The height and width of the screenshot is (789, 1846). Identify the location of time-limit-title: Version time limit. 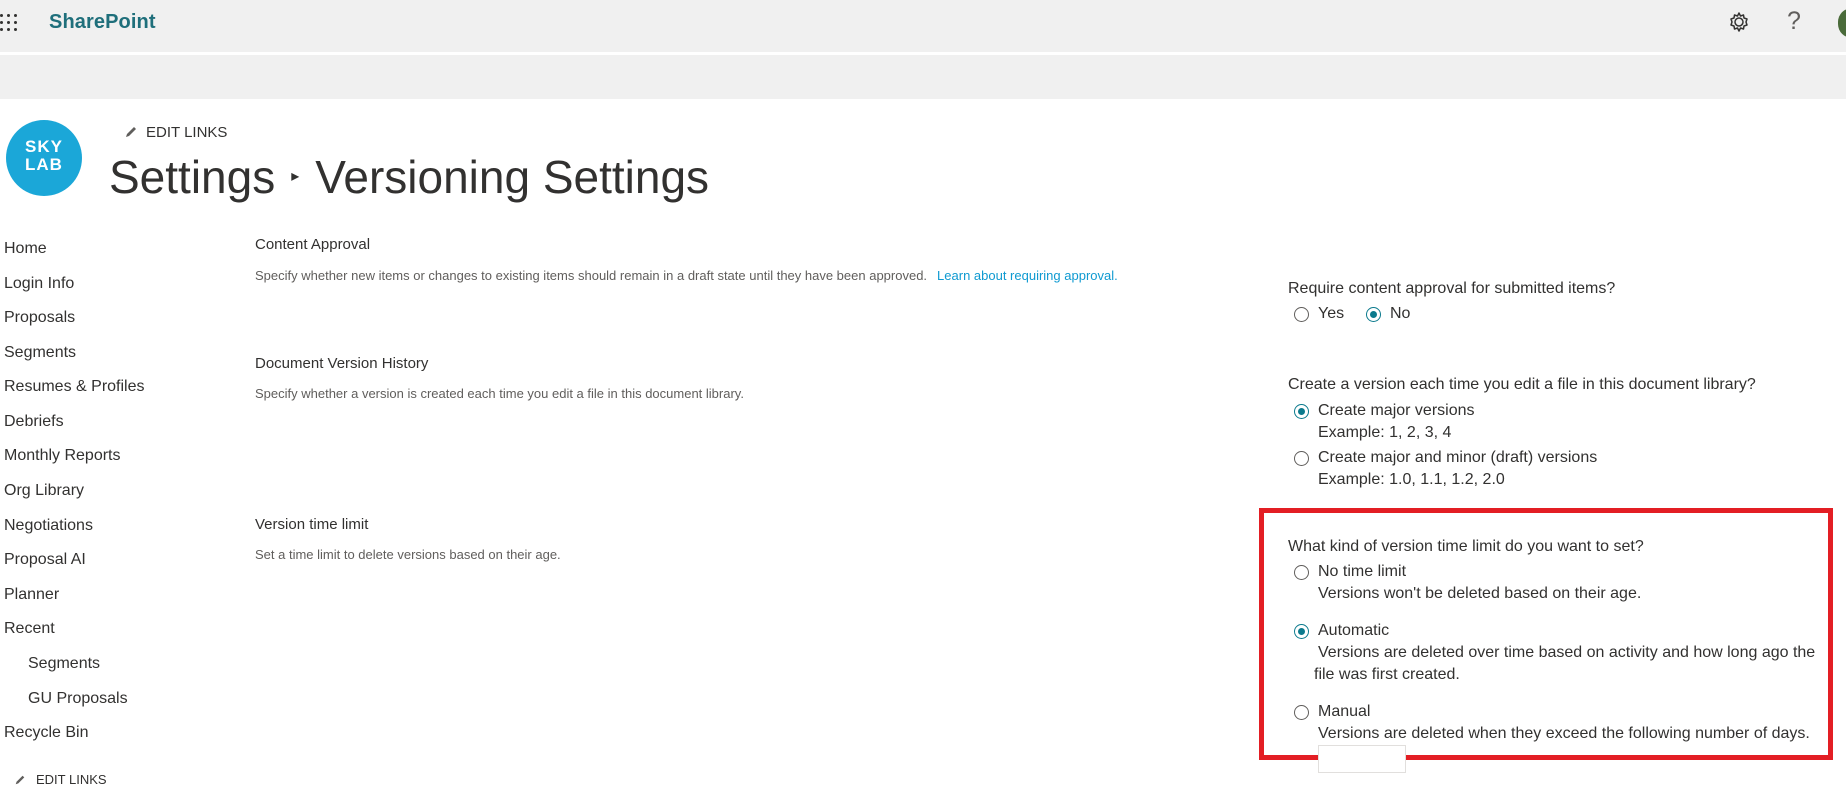
(312, 524).